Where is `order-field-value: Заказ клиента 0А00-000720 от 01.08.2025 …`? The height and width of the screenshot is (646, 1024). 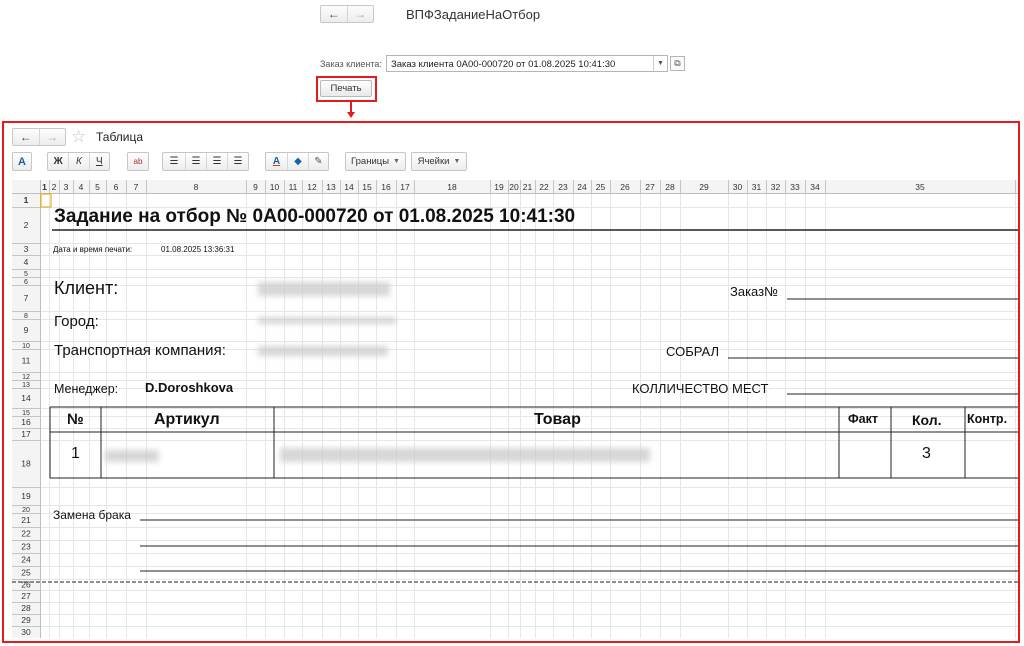 order-field-value: Заказ клиента 0А00-000720 от 01.08.2025 … is located at coordinates (503, 64).